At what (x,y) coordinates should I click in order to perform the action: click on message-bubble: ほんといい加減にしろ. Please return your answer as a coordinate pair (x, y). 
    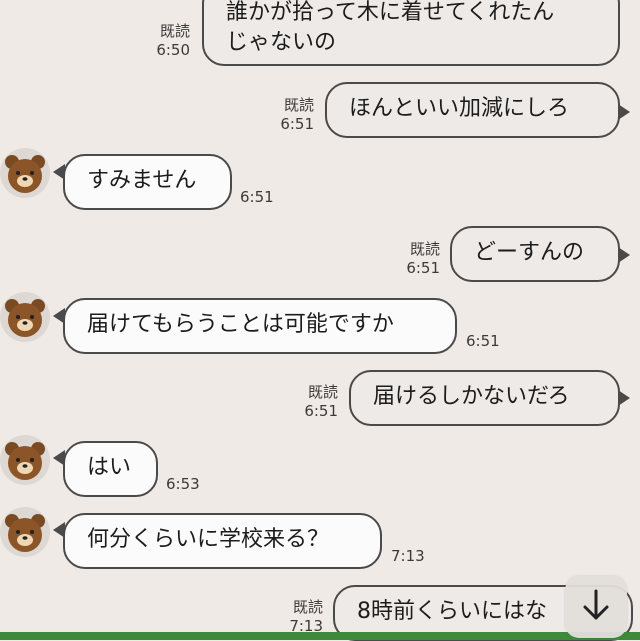
    Looking at the image, I should click on (472, 110).